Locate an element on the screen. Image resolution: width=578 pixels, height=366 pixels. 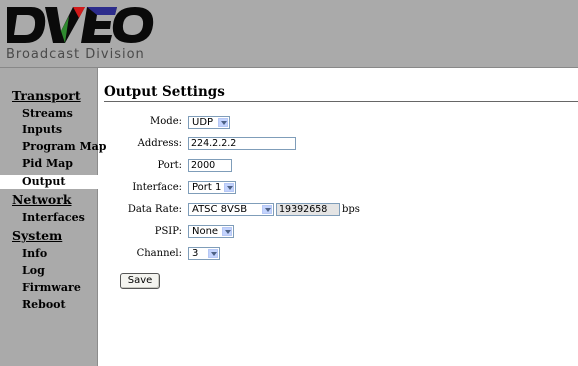
nav-section-network: Network is located at coordinates (42, 199).